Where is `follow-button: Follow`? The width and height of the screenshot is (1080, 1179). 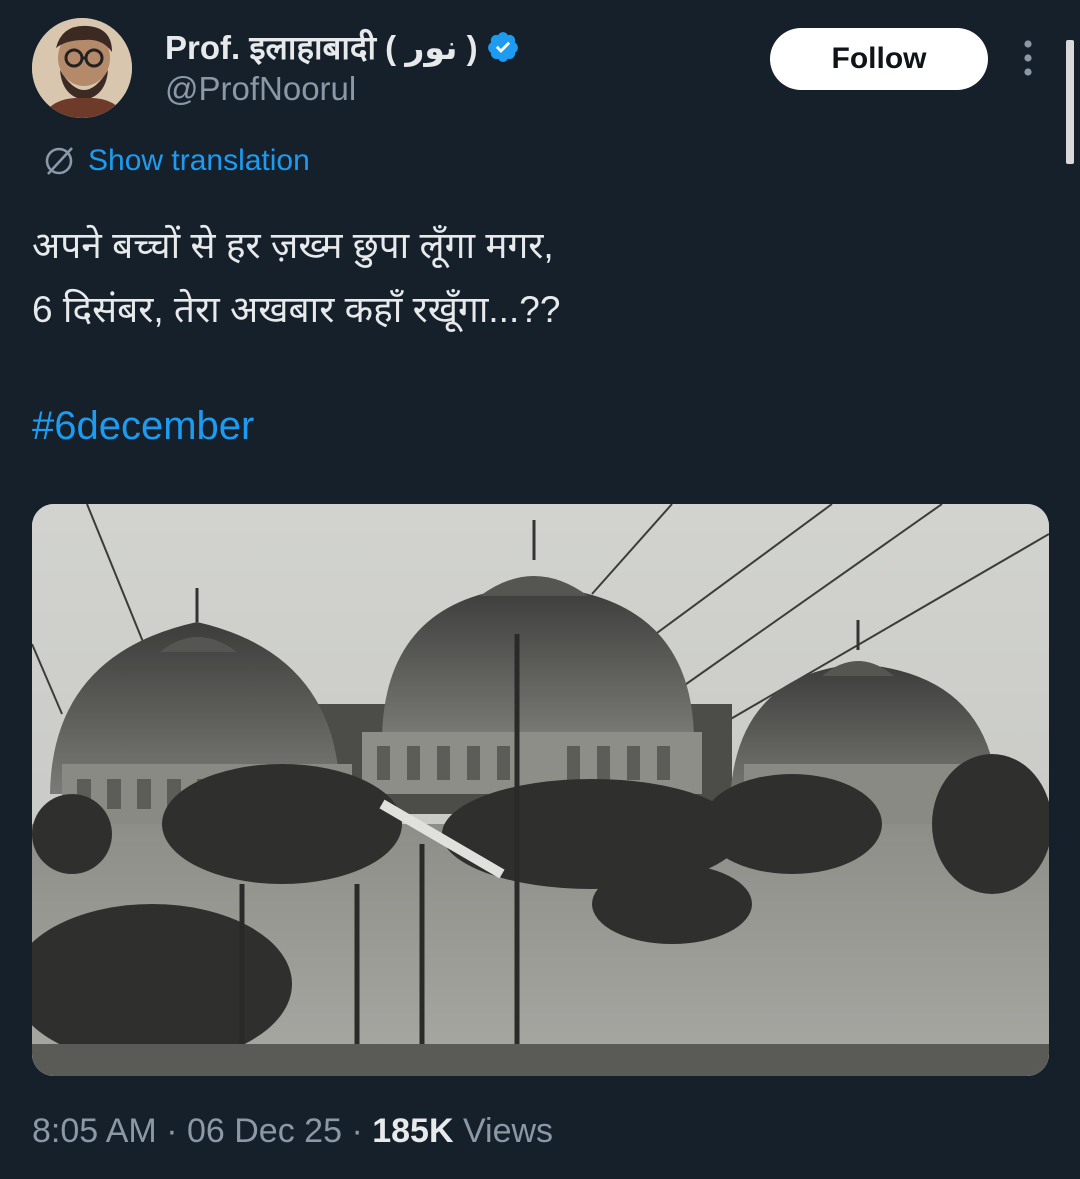
follow-button: Follow is located at coordinates (879, 59).